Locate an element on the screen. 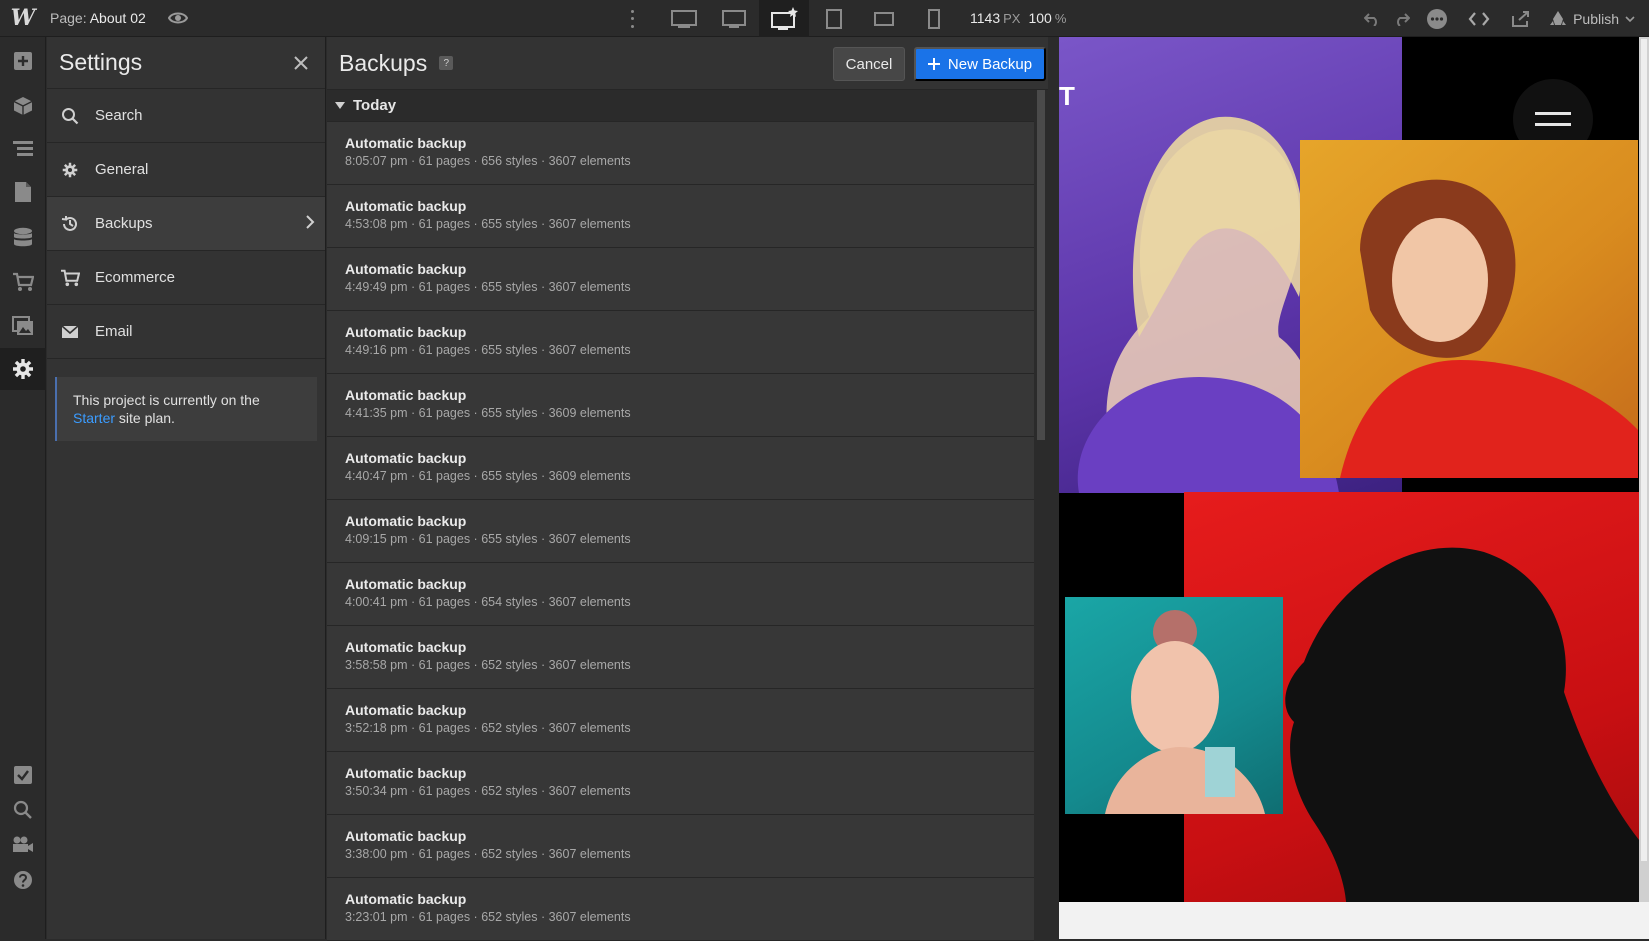 The width and height of the screenshot is (1649, 941). backup-group-today: Today is located at coordinates (680, 106).